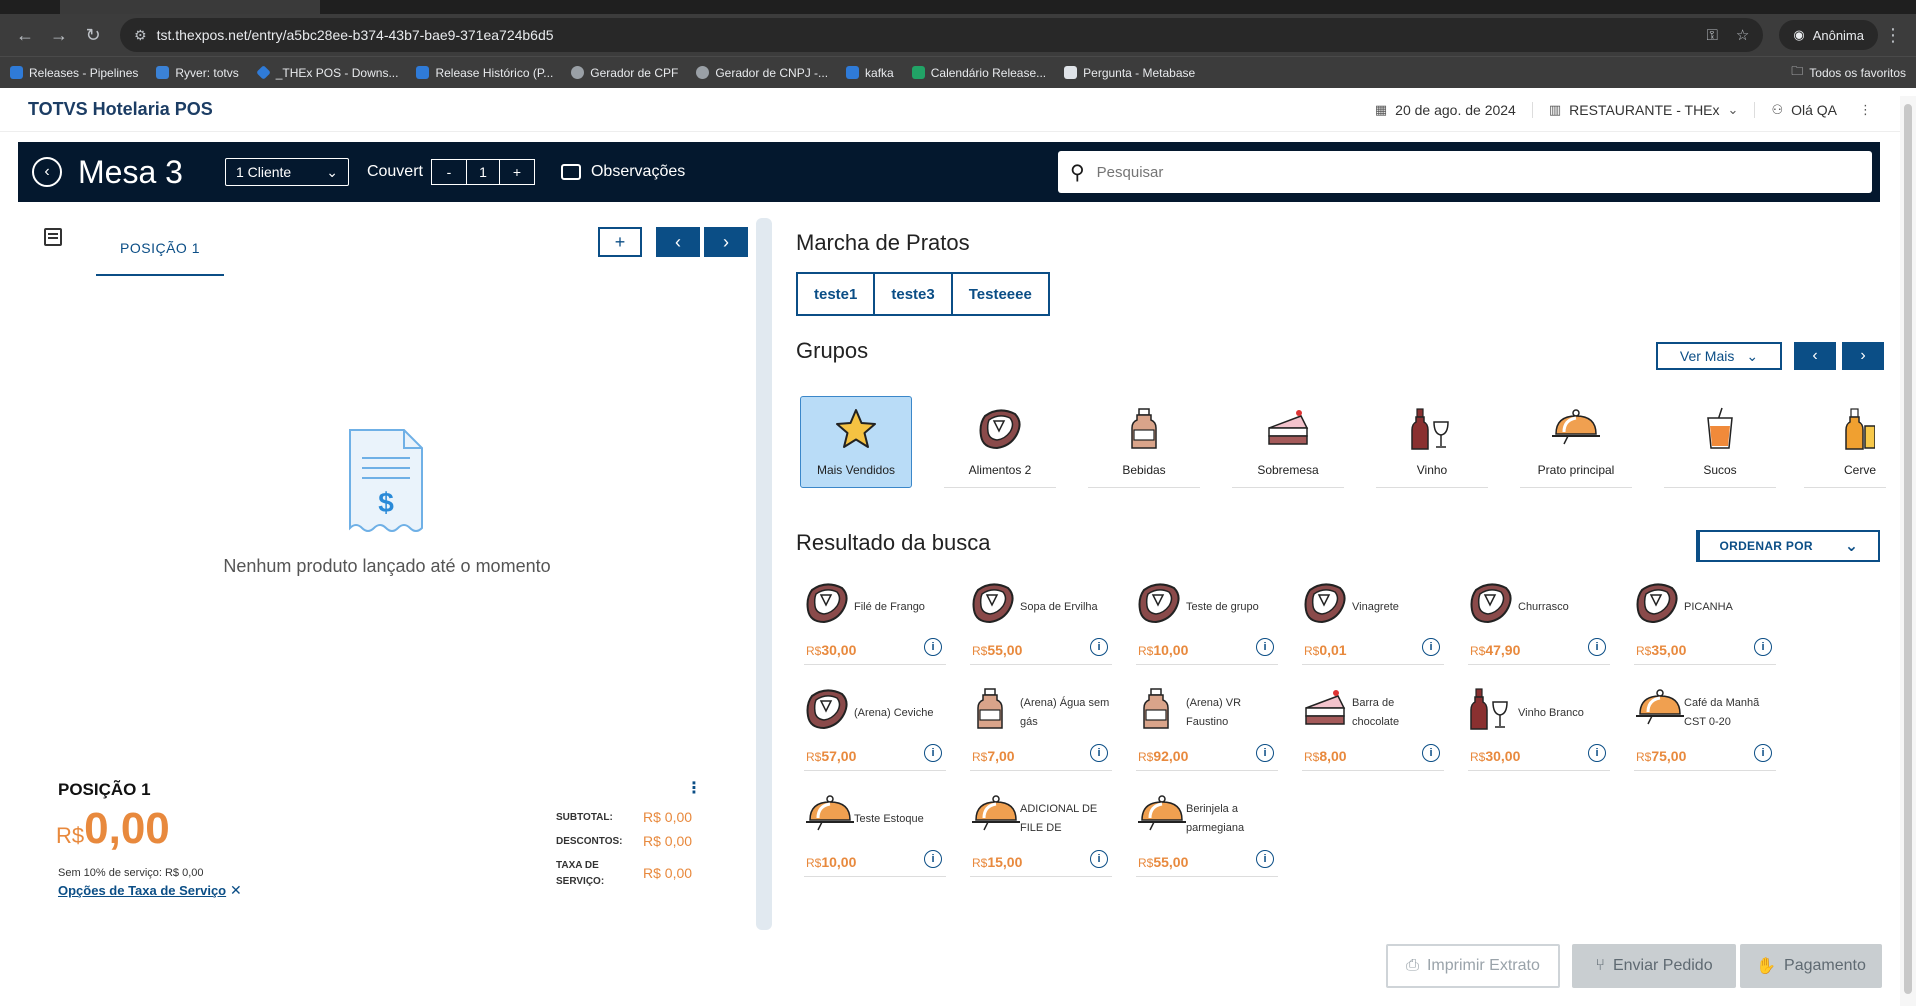 This screenshot has width=1916, height=1006. What do you see at coordinates (620, 242) in the screenshot?
I see `add-position-button: +` at bounding box center [620, 242].